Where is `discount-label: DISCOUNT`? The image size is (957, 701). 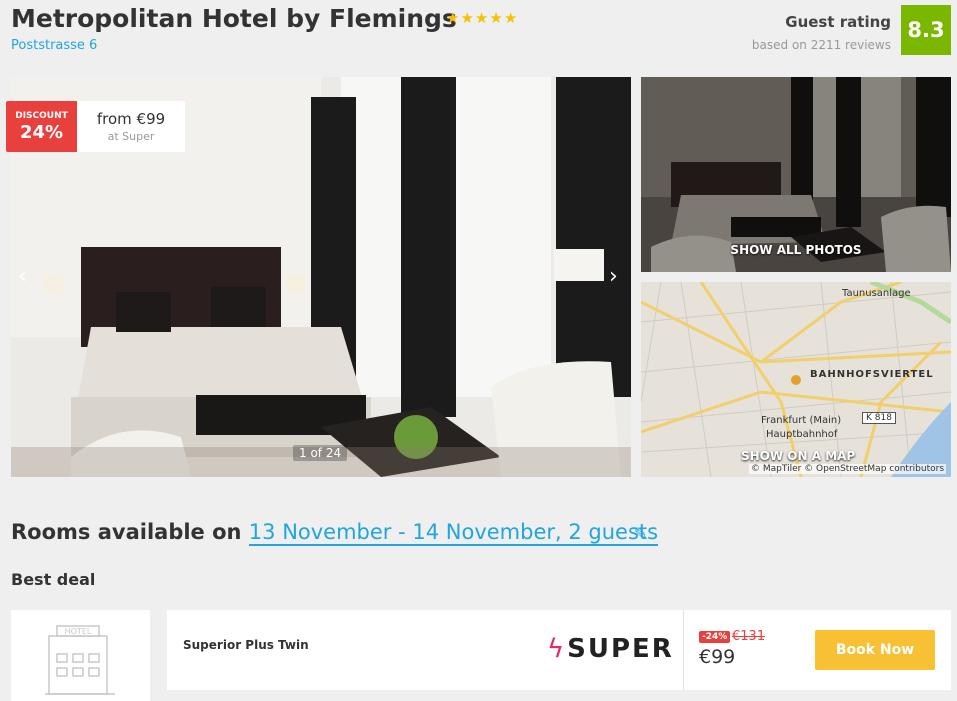 discount-label: DISCOUNT is located at coordinates (41, 116).